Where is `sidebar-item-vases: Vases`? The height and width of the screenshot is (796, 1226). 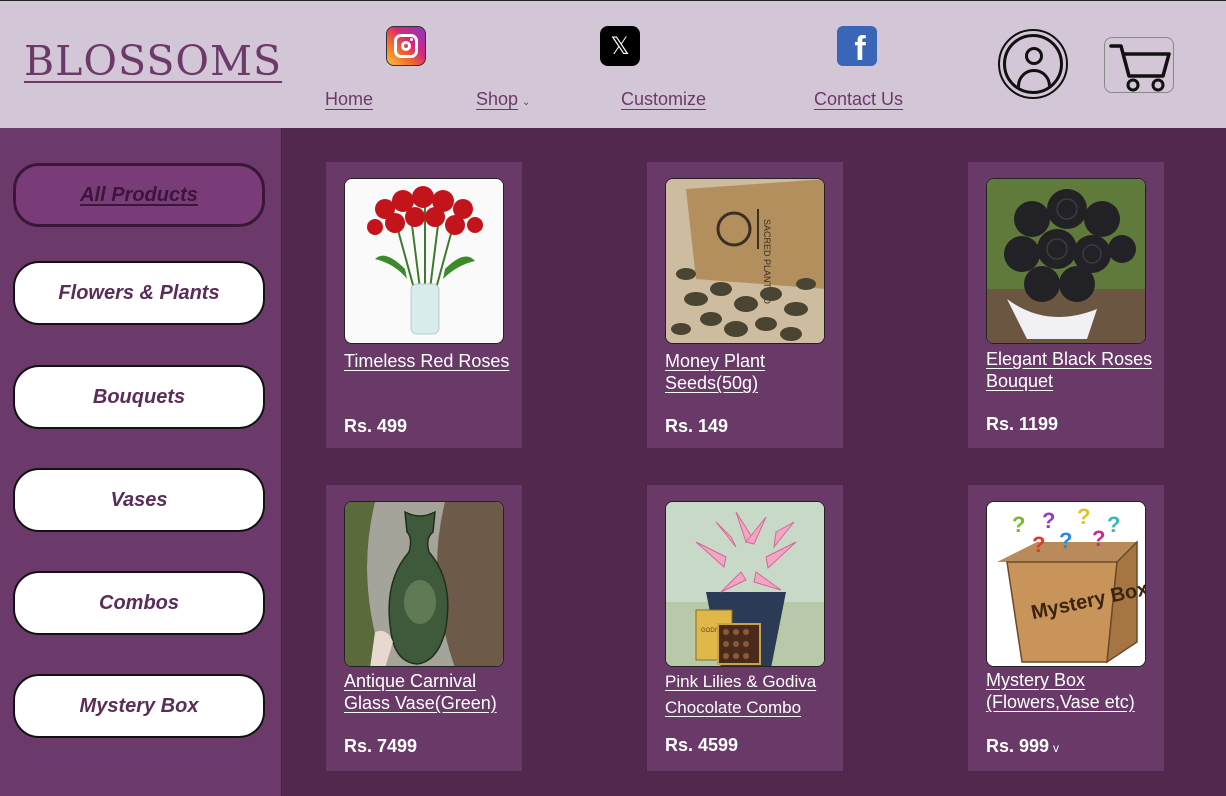
sidebar-item-vases: Vases is located at coordinates (139, 500).